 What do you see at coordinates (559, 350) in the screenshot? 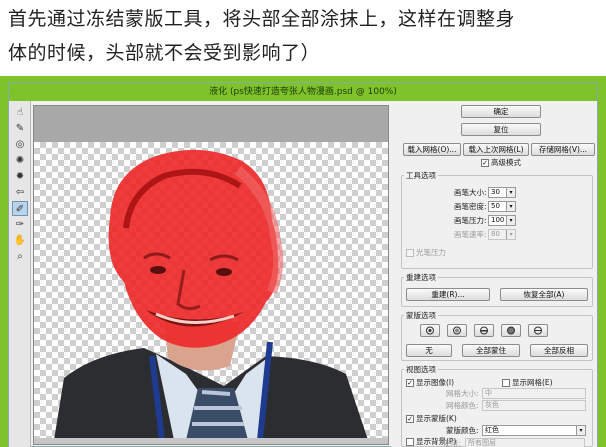
I see `invert-all-button: 全部反相` at bounding box center [559, 350].